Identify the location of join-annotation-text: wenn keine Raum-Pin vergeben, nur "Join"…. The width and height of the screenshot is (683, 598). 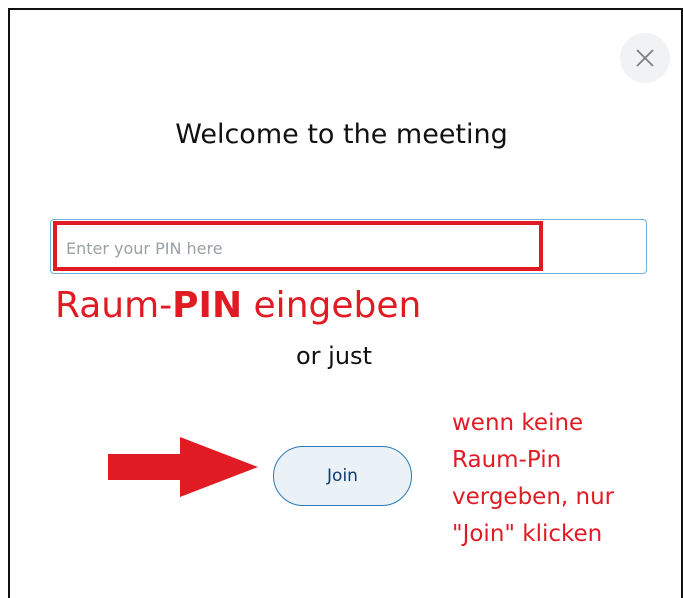
(533, 479).